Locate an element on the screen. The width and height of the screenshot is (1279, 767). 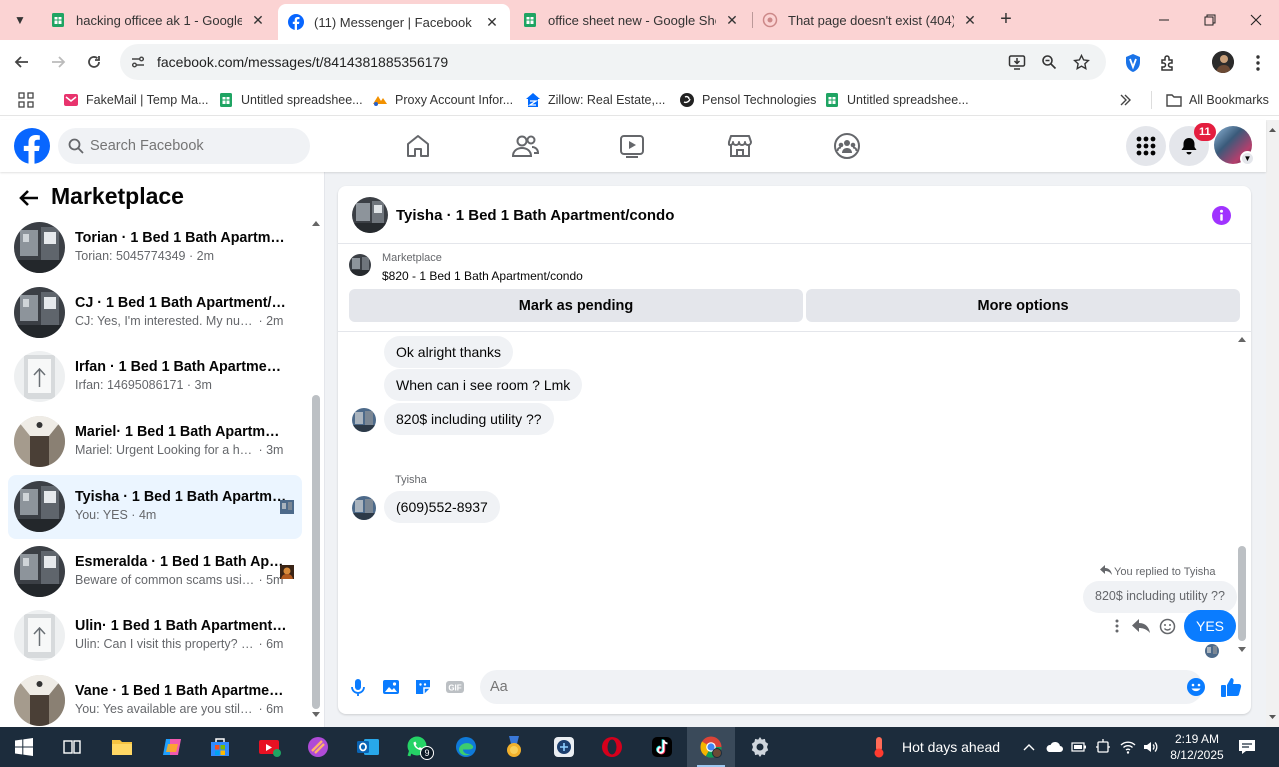
facebook-logo-icon is located at coordinates (32, 146).